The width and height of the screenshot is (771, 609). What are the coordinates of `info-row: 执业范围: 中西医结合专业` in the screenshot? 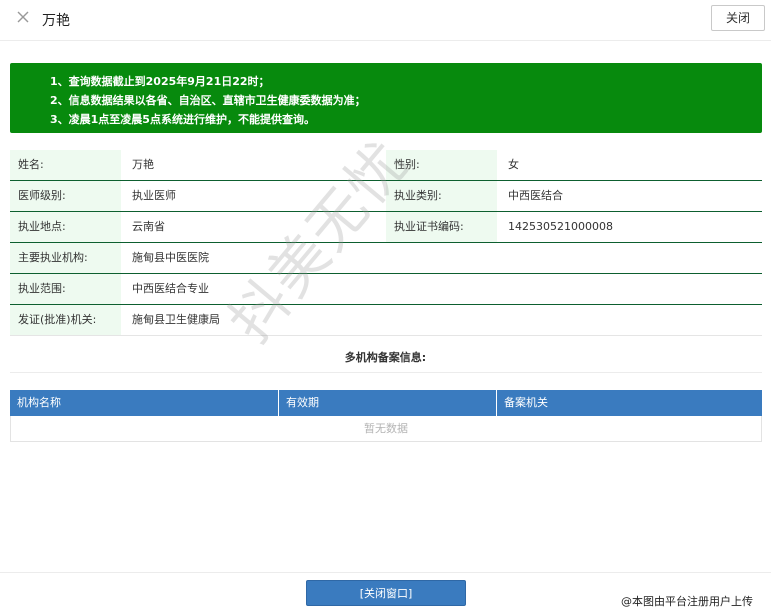 It's located at (386, 289).